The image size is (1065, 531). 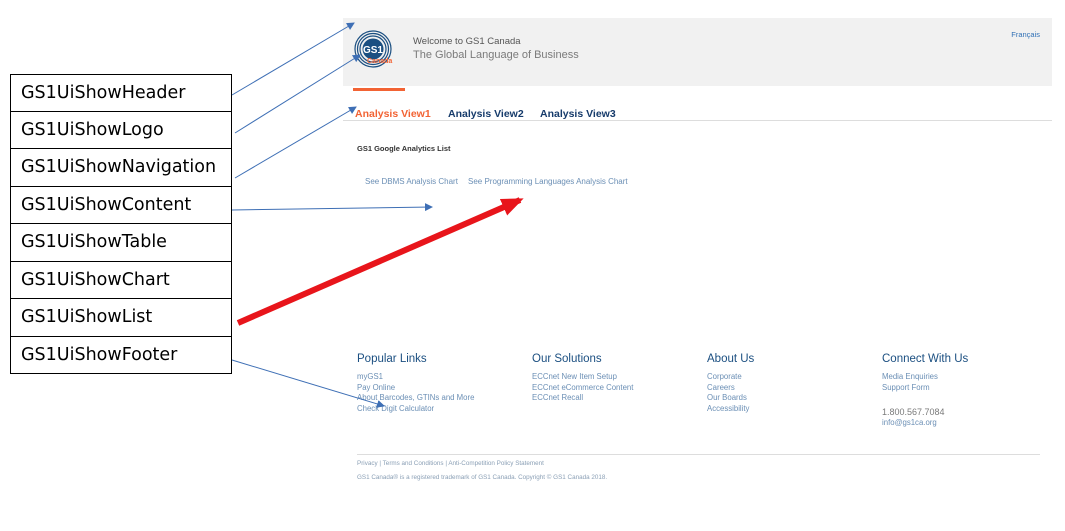 I want to click on welcome-text: Welcome to GS1 Canada, so click(x=467, y=41).